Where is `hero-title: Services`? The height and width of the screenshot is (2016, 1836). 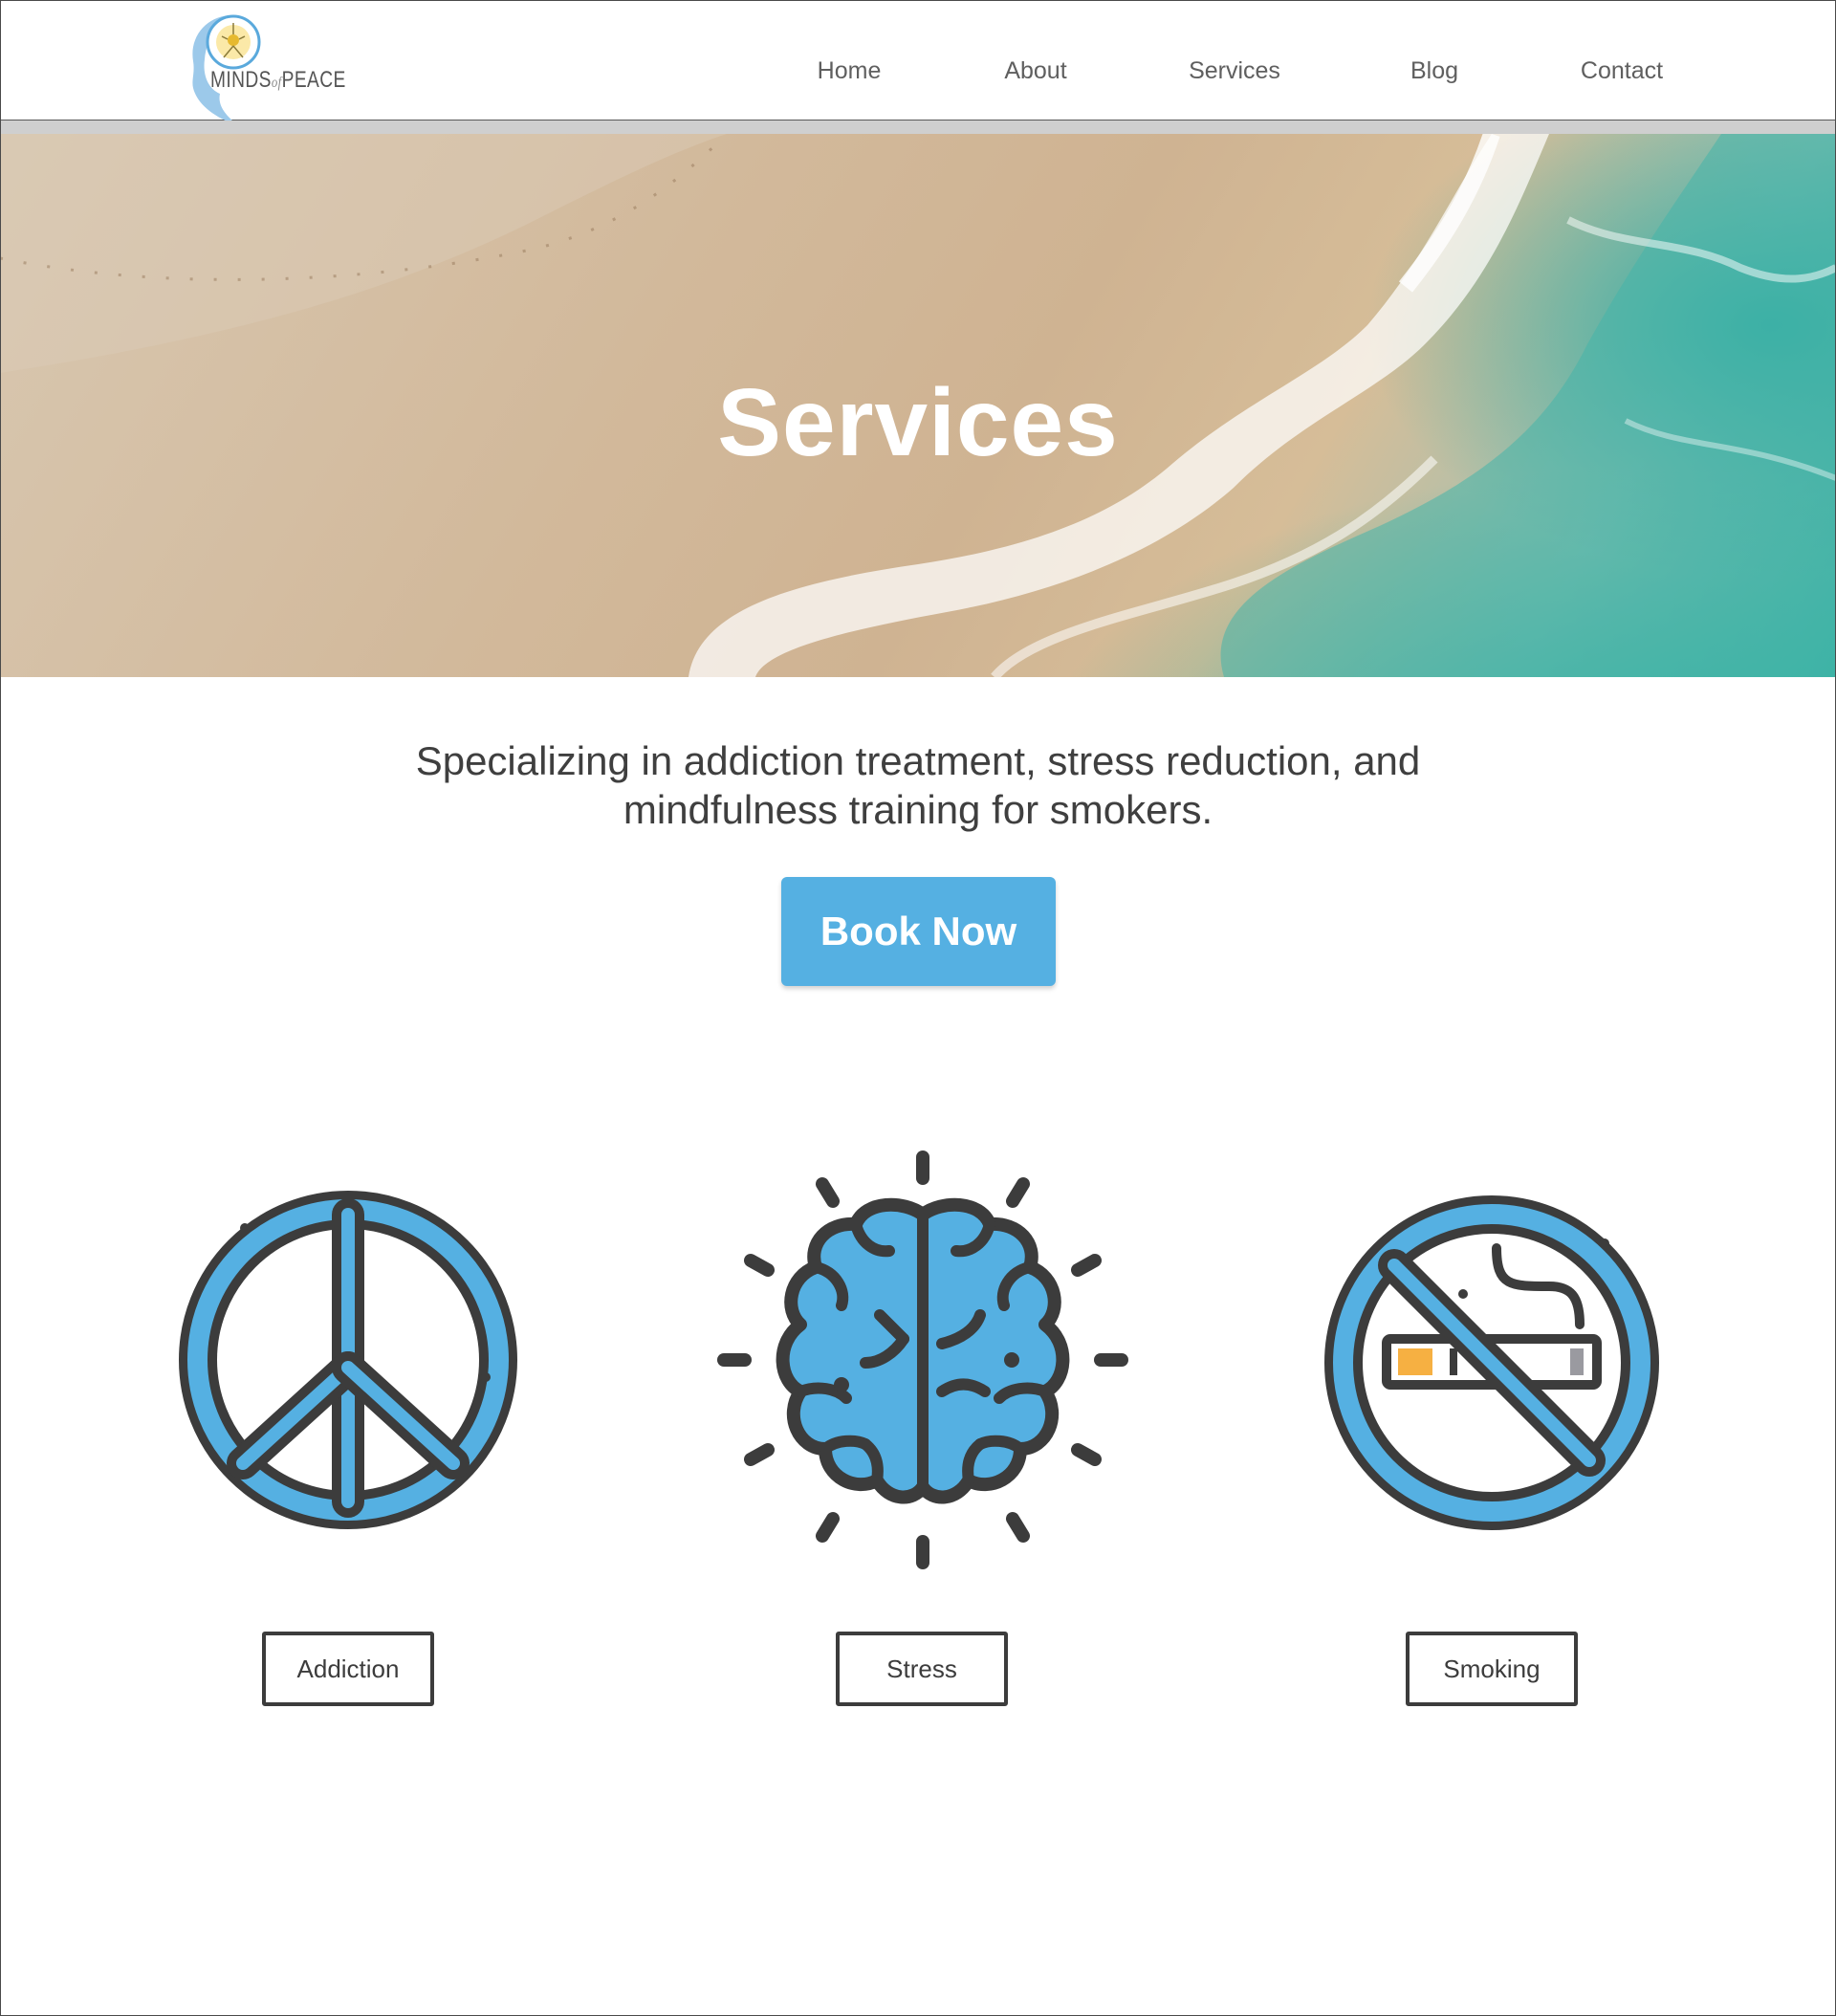 hero-title: Services is located at coordinates (918, 422).